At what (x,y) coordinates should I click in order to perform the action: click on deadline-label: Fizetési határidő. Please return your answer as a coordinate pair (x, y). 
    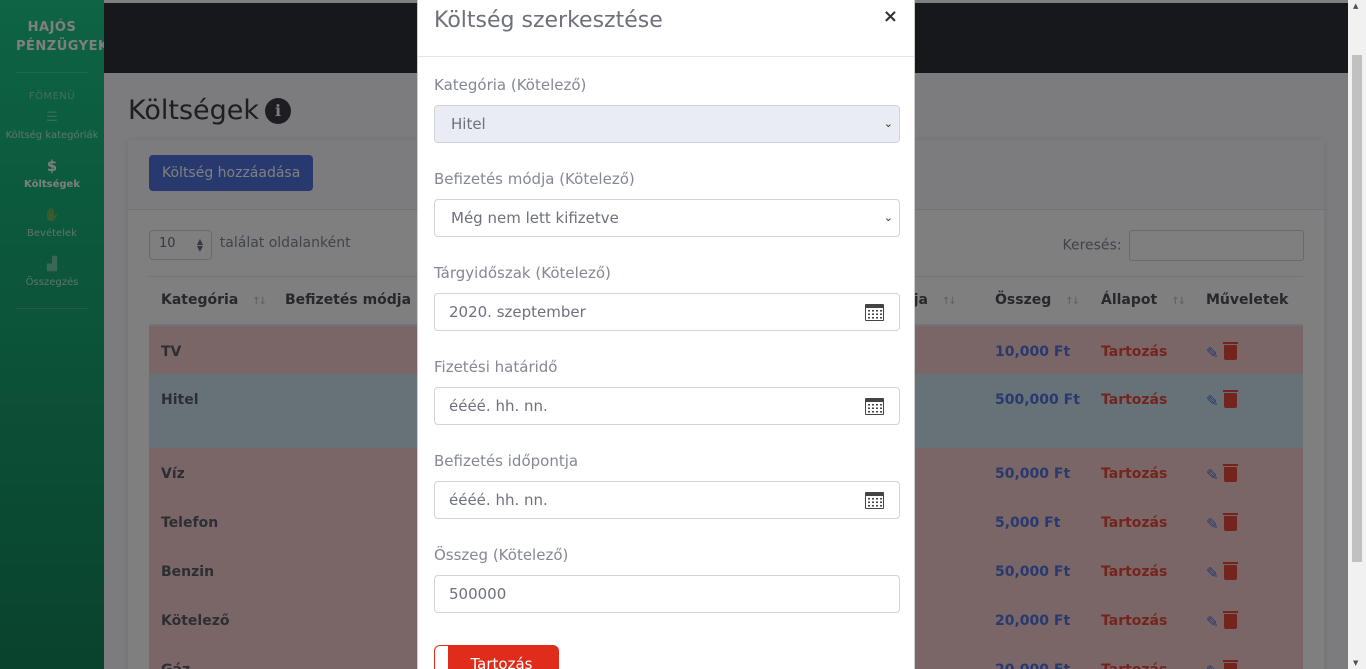
    Looking at the image, I should click on (496, 367).